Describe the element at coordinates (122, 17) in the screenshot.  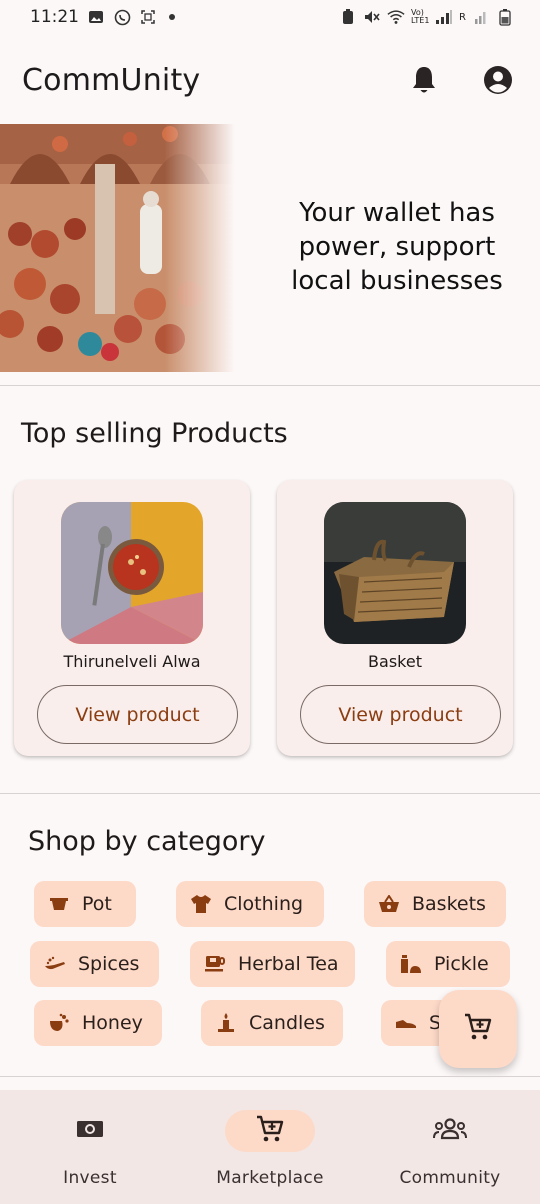
I see `whatsapp-icon` at that location.